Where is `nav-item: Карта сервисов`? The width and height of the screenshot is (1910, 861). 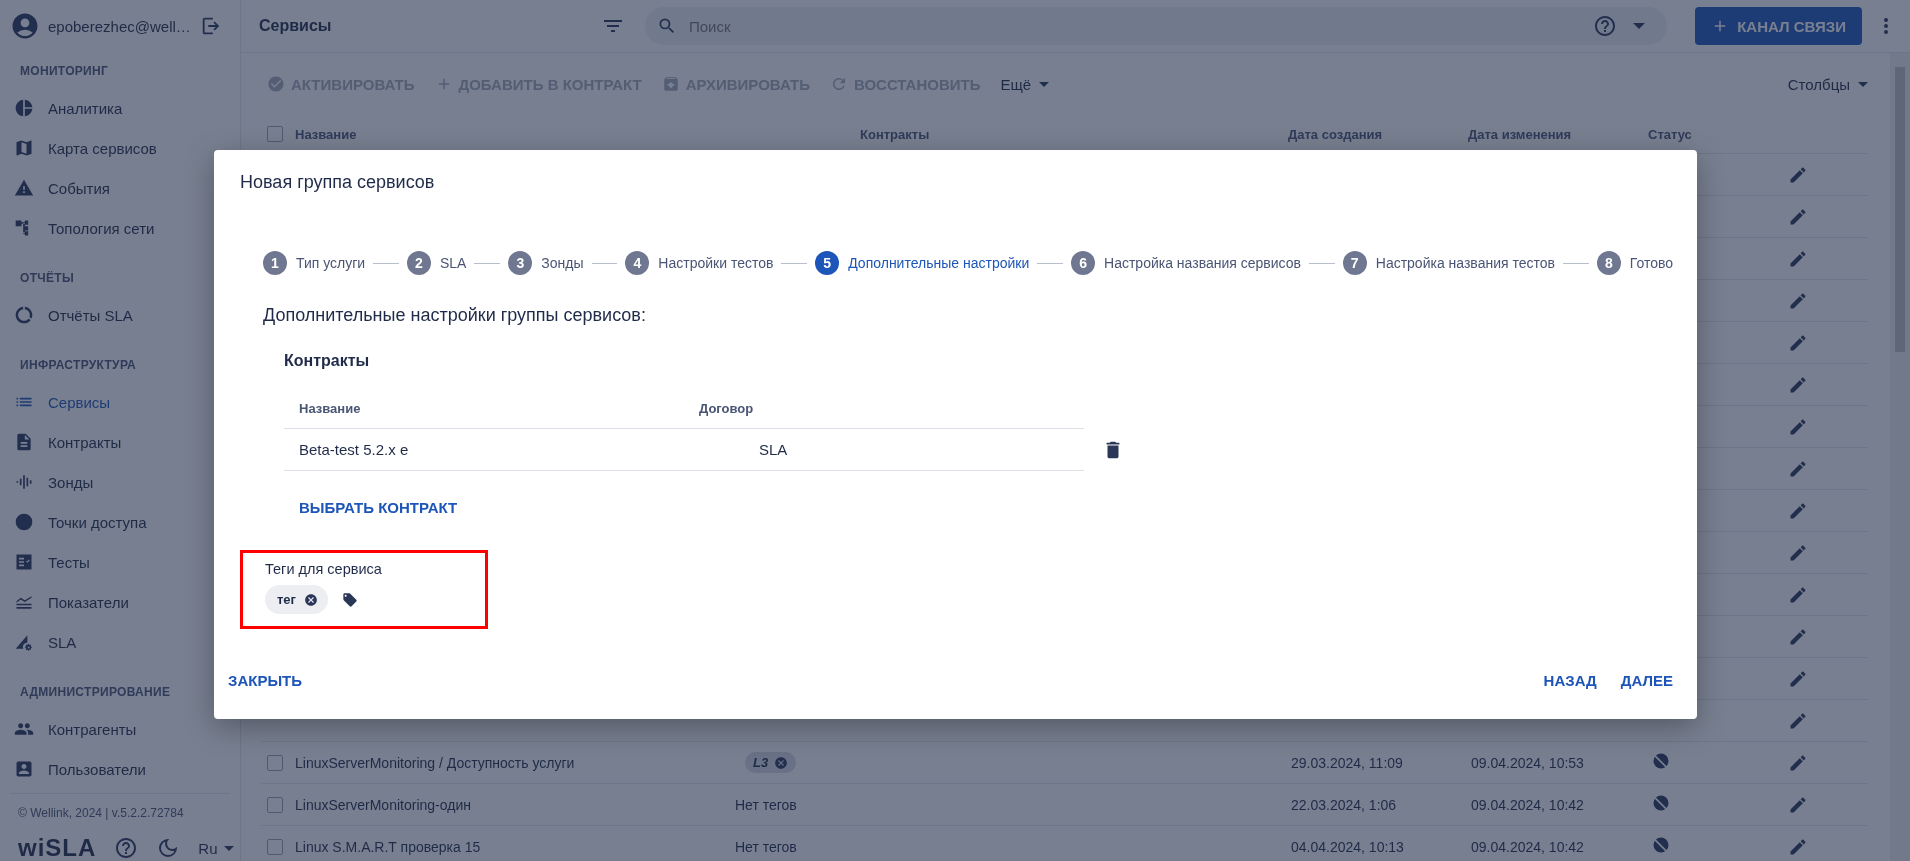 nav-item: Карта сервисов is located at coordinates (125, 148).